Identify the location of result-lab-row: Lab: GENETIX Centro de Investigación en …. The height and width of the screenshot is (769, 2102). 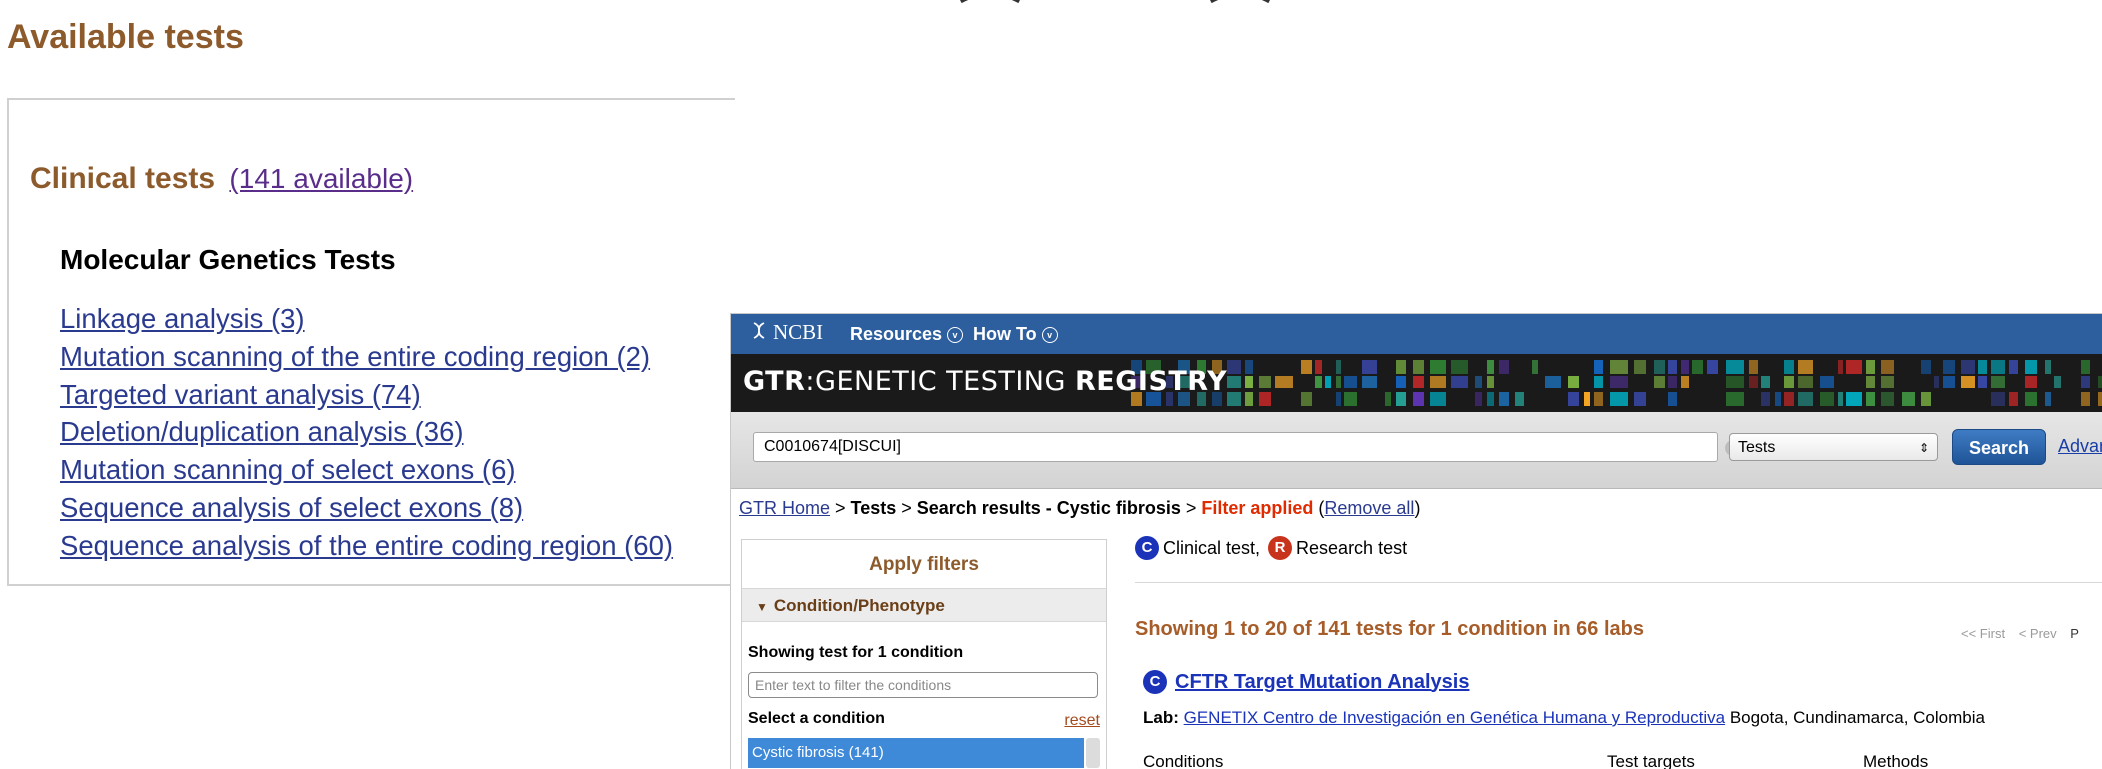
(1564, 718).